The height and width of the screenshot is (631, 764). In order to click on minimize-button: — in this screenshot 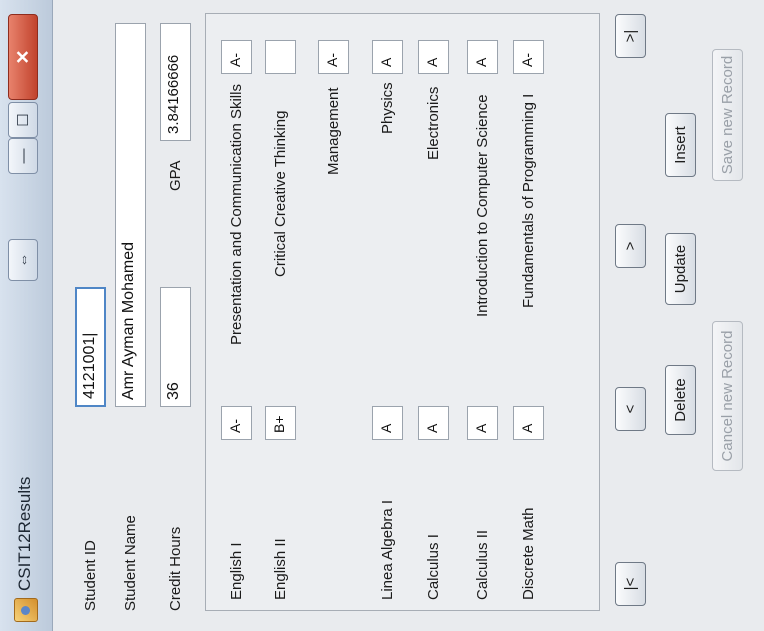, I will do `click(23, 156)`.